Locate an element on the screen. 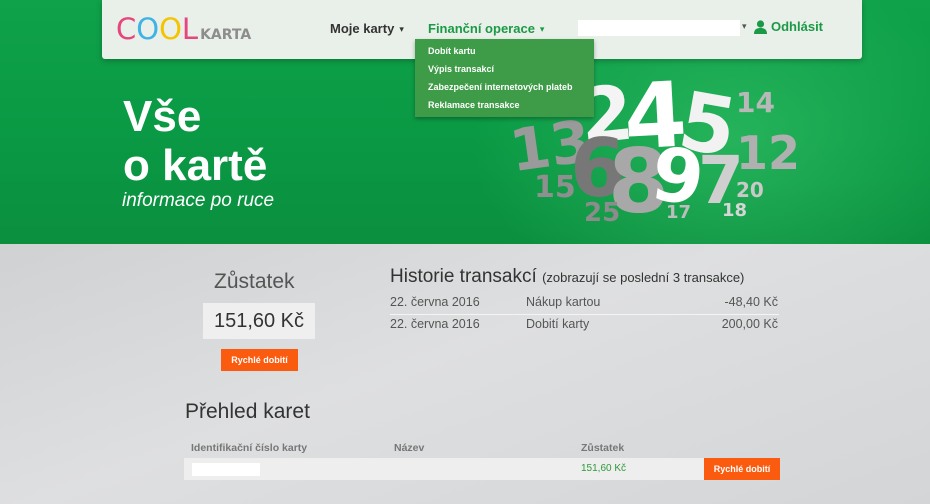 This screenshot has height=504, width=930. logo: COOL KARTA is located at coordinates (184, 29).